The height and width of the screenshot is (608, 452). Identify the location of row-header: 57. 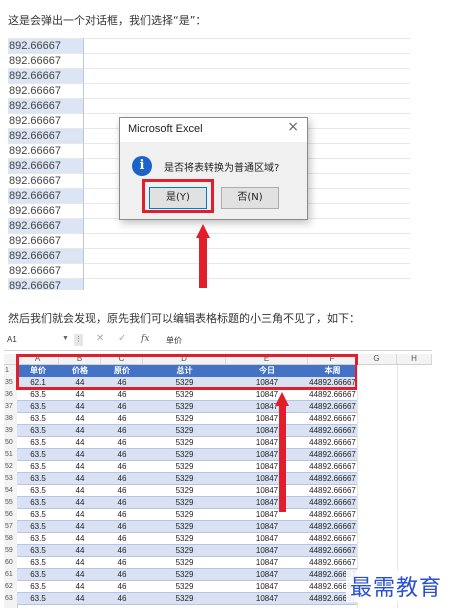
(10, 527).